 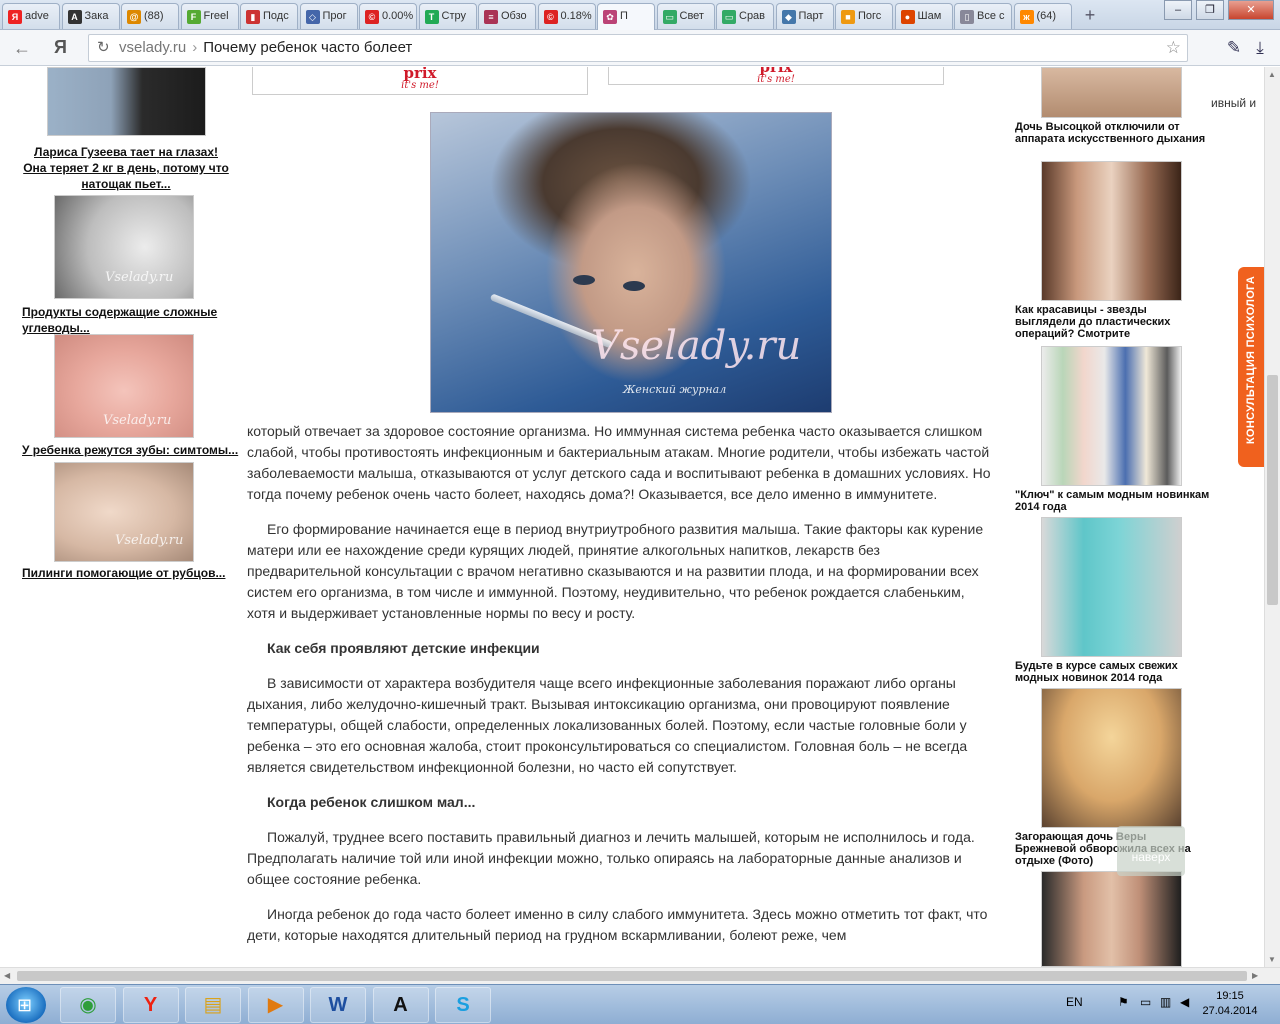 I want to click on yandex-button: Я, so click(x=60, y=47).